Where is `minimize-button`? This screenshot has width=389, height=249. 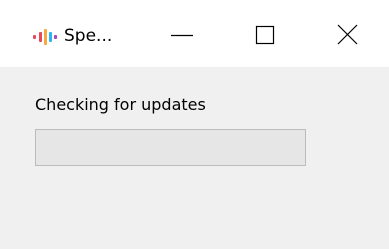 minimize-button is located at coordinates (183, 35).